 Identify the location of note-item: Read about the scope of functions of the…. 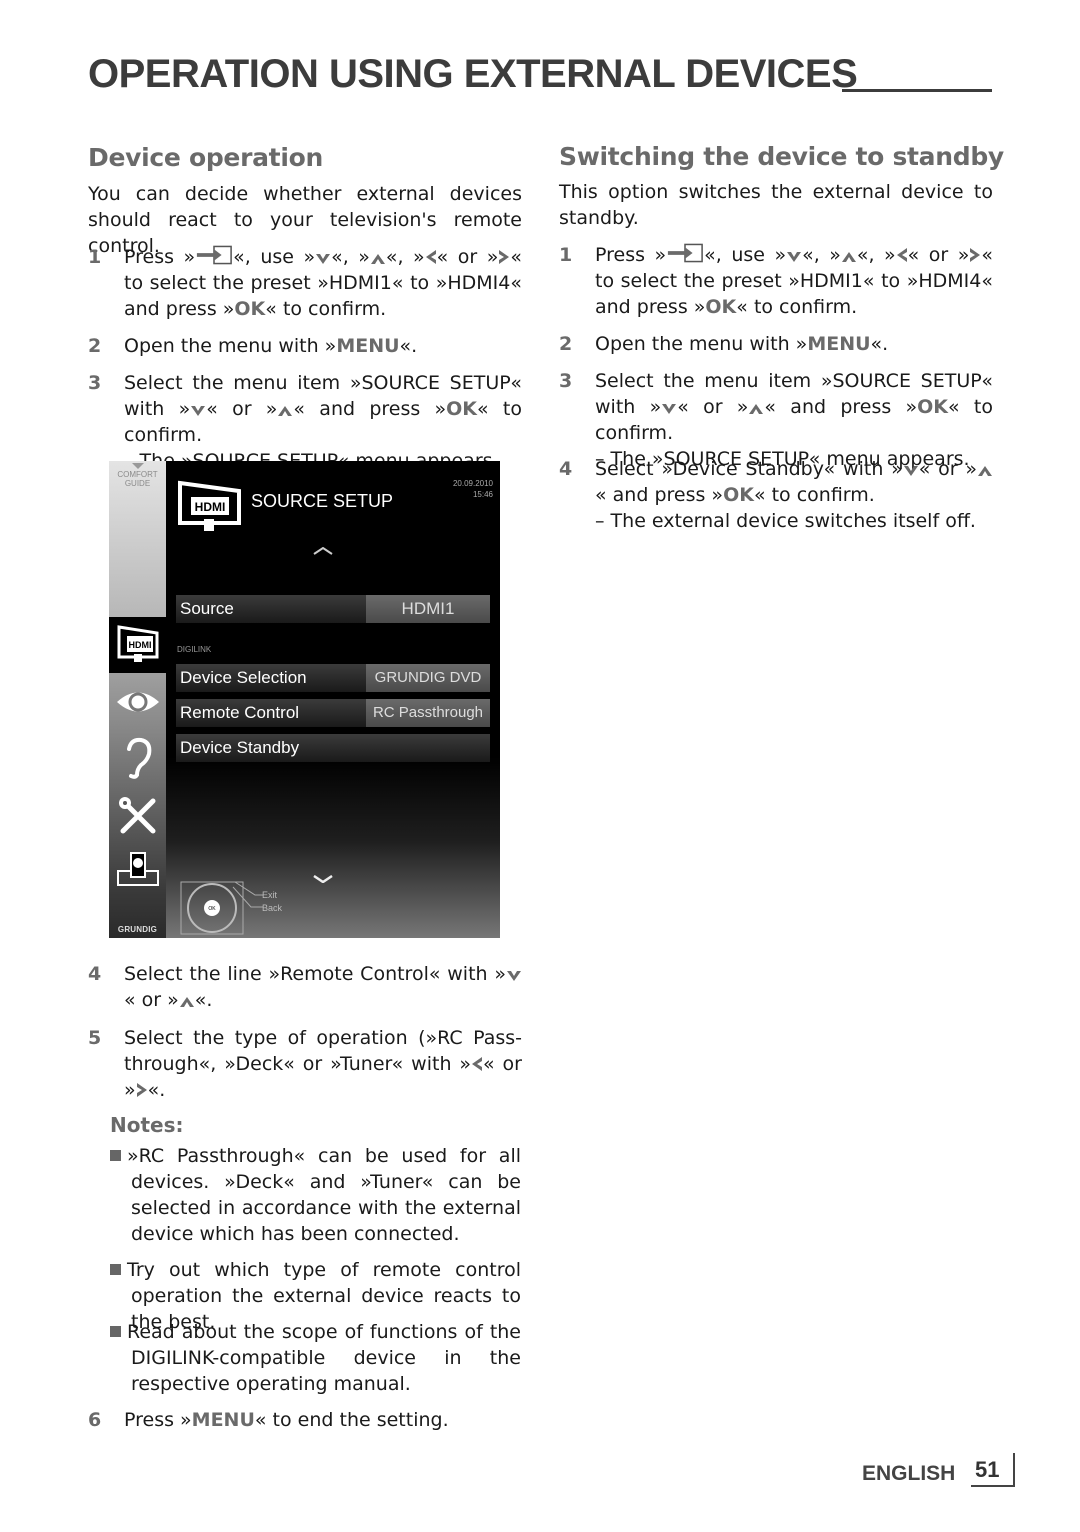
(315, 1358).